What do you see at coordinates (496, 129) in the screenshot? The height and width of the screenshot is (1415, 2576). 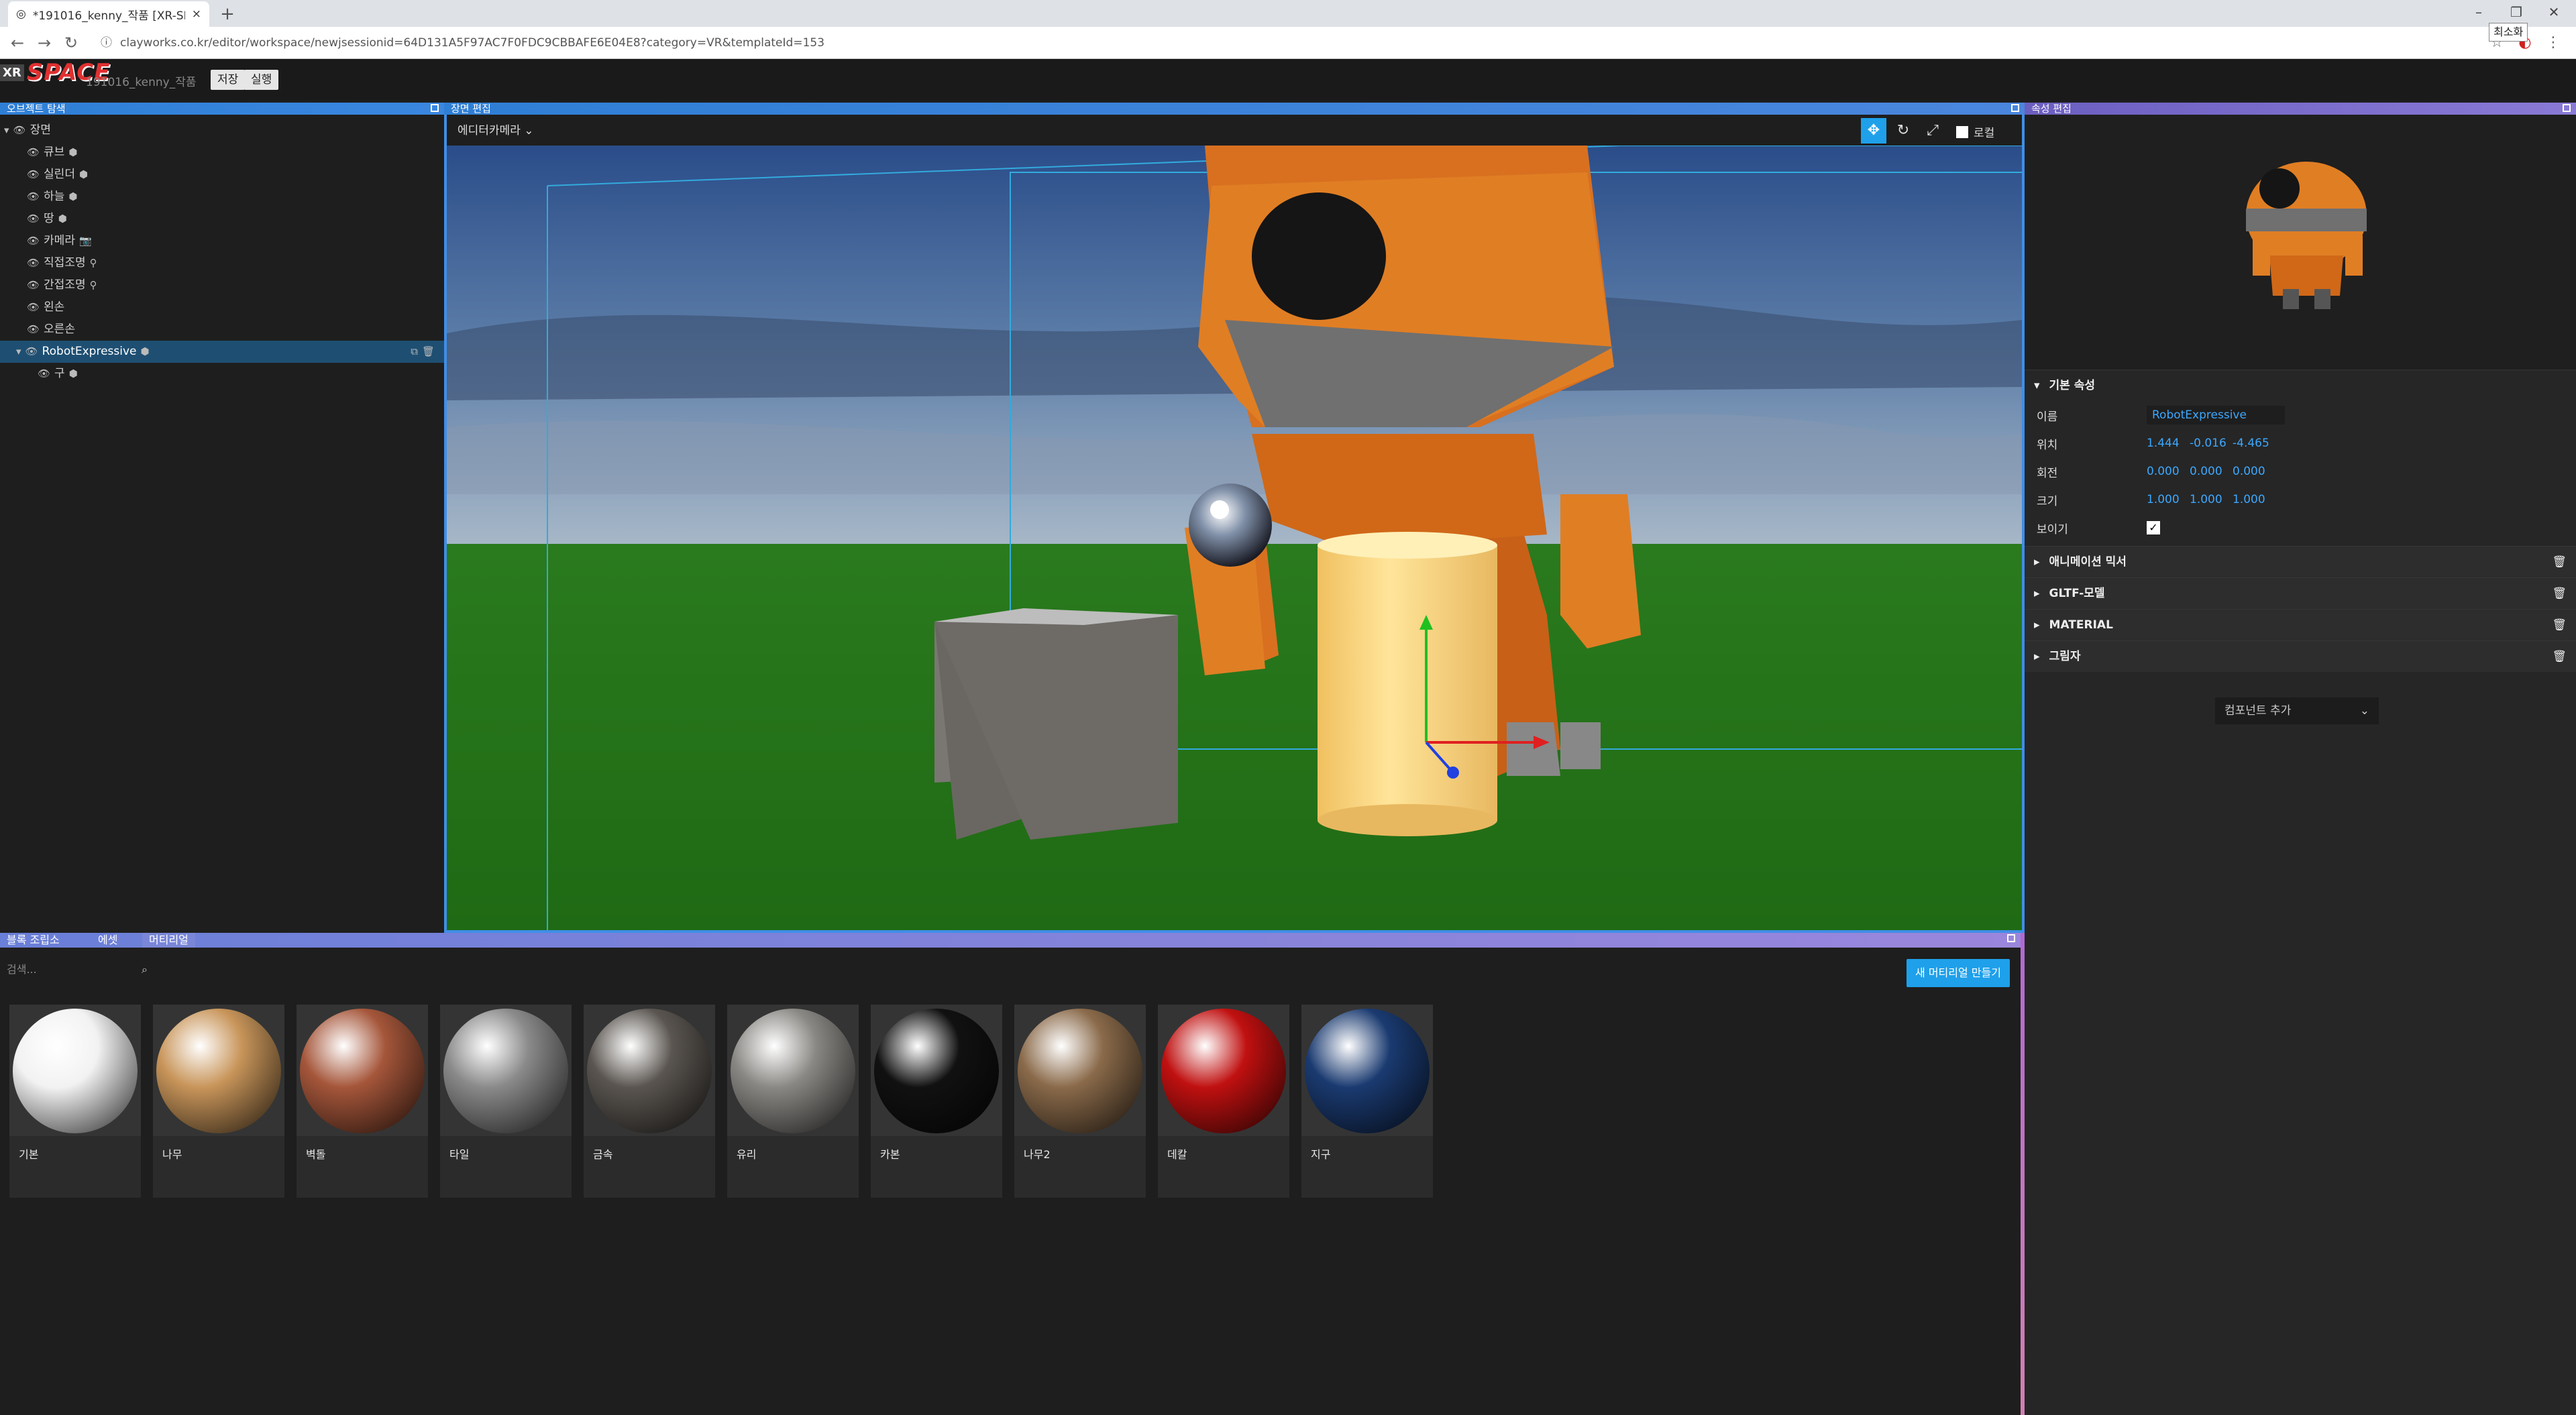 I see `camera-select: 에디터카메라 ⌄` at bounding box center [496, 129].